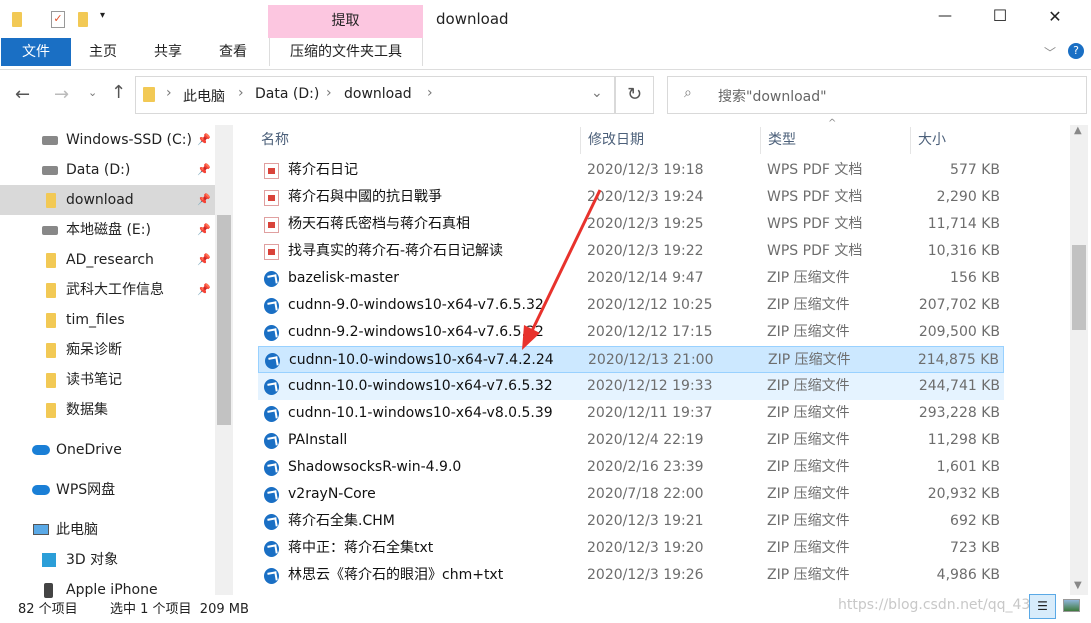 The image size is (1091, 623). Describe the element at coordinates (1071, 605) in the screenshot. I see `large-icons-view-button` at that location.